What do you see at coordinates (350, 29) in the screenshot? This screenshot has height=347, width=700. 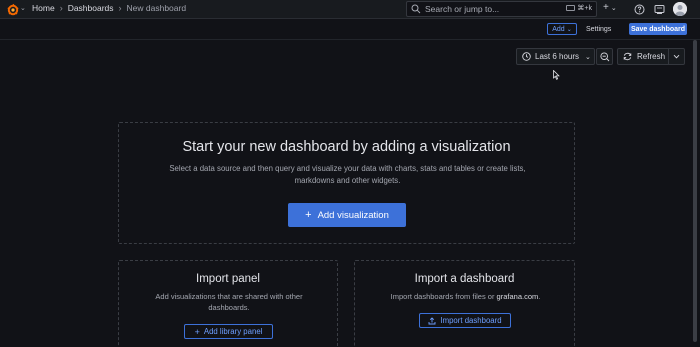 I see `dashboard-toolbar: Add ⌄ Settings Save dashboard` at bounding box center [350, 29].